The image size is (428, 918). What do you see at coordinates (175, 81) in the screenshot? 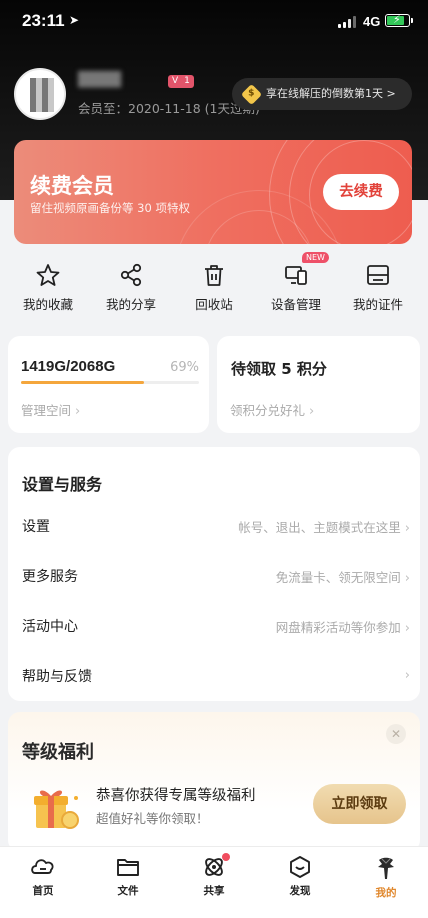
I see `vip-icon: V` at bounding box center [175, 81].